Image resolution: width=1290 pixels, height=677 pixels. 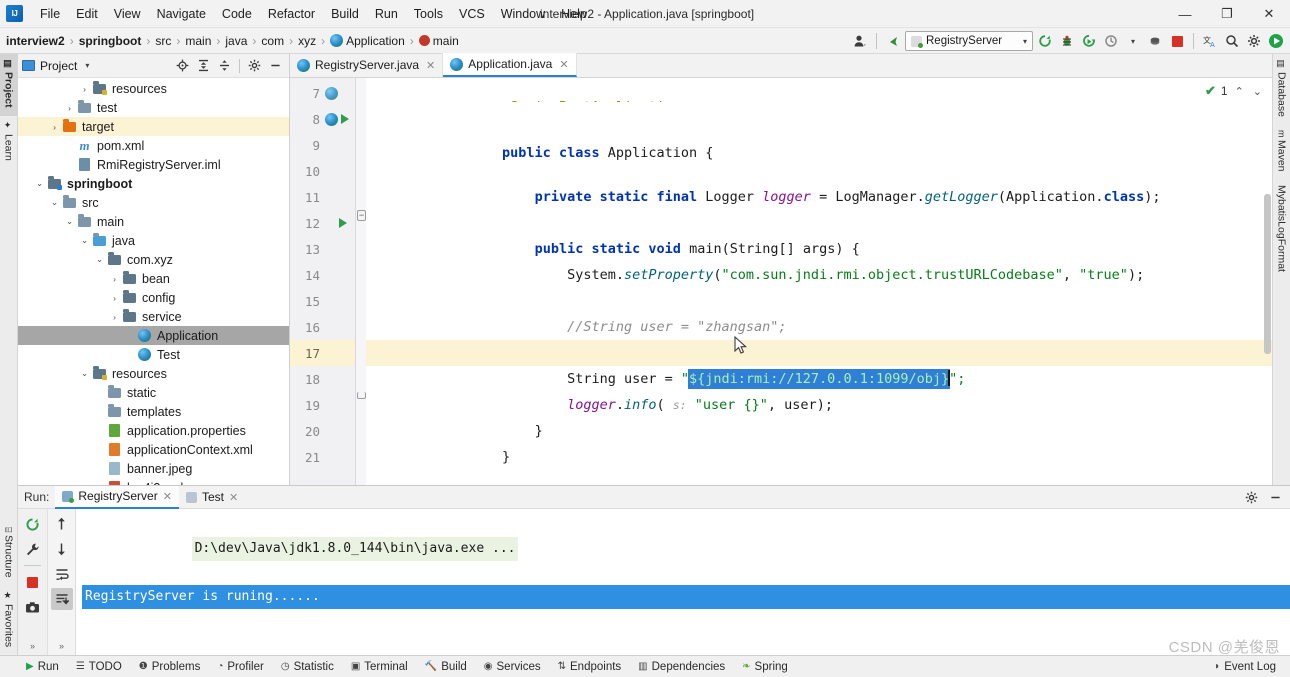 I want to click on settings-icon, so click(x=1254, y=41).